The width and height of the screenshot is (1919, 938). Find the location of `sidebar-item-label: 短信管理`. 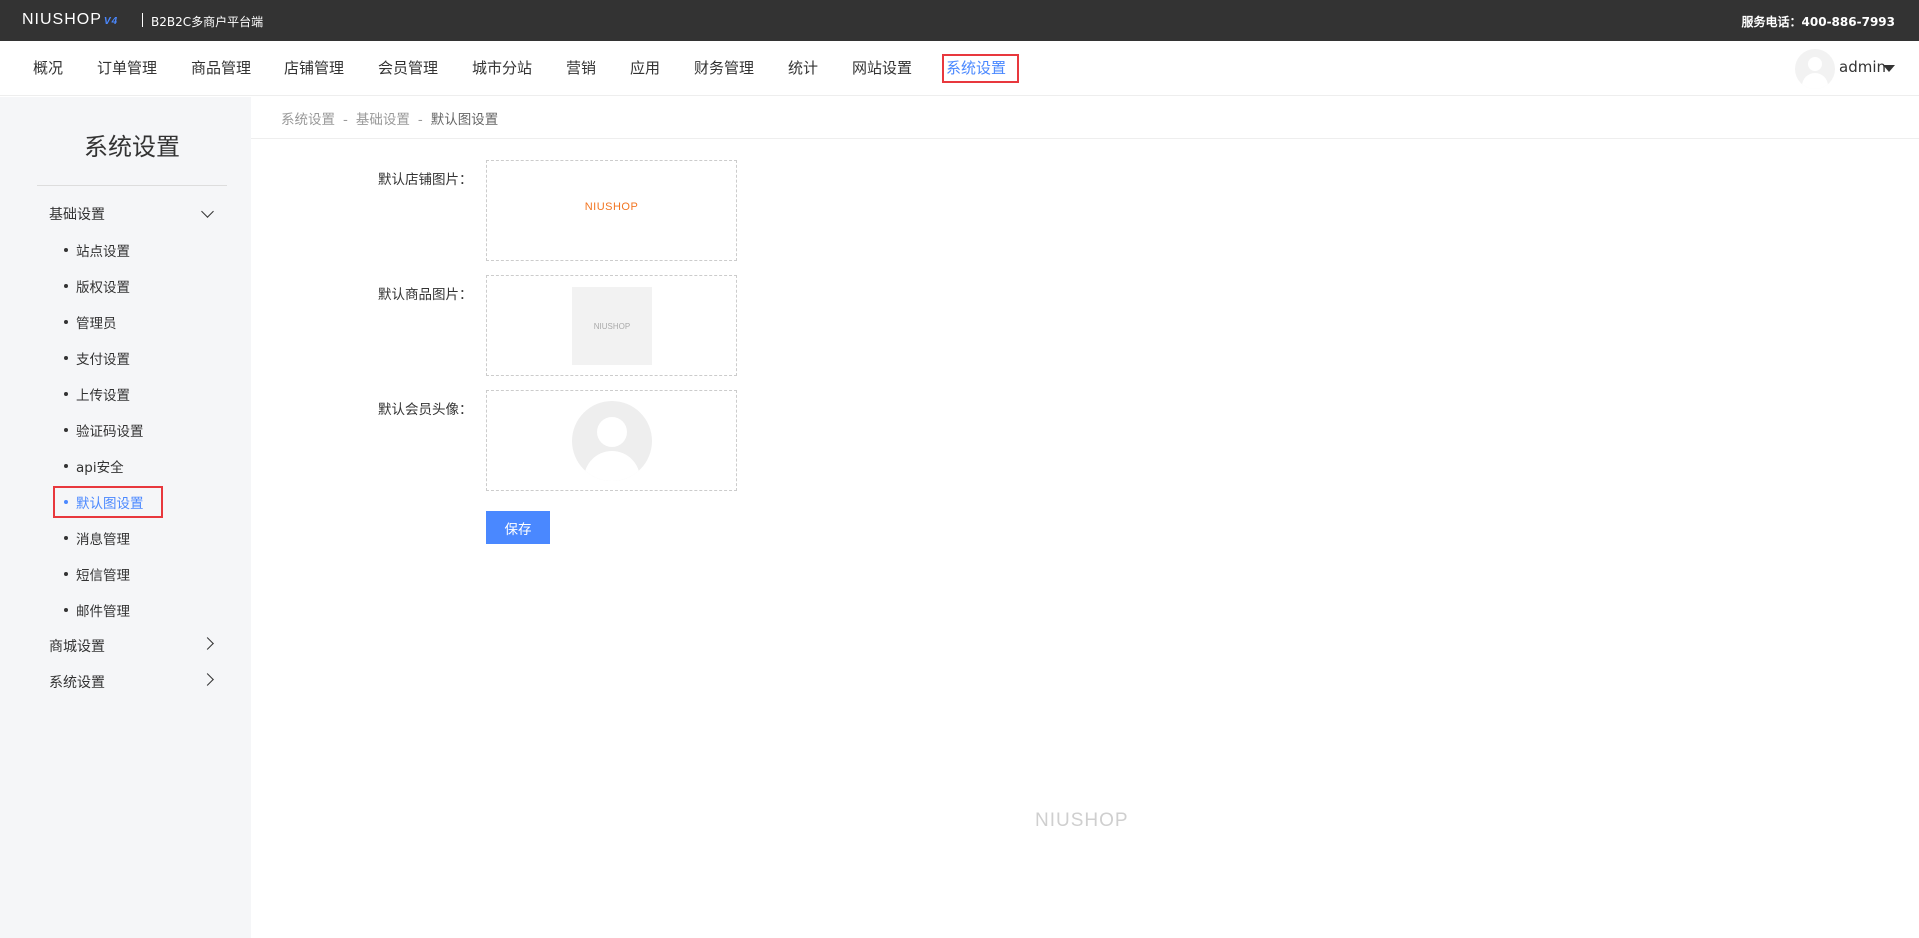

sidebar-item-label: 短信管理 is located at coordinates (103, 576).